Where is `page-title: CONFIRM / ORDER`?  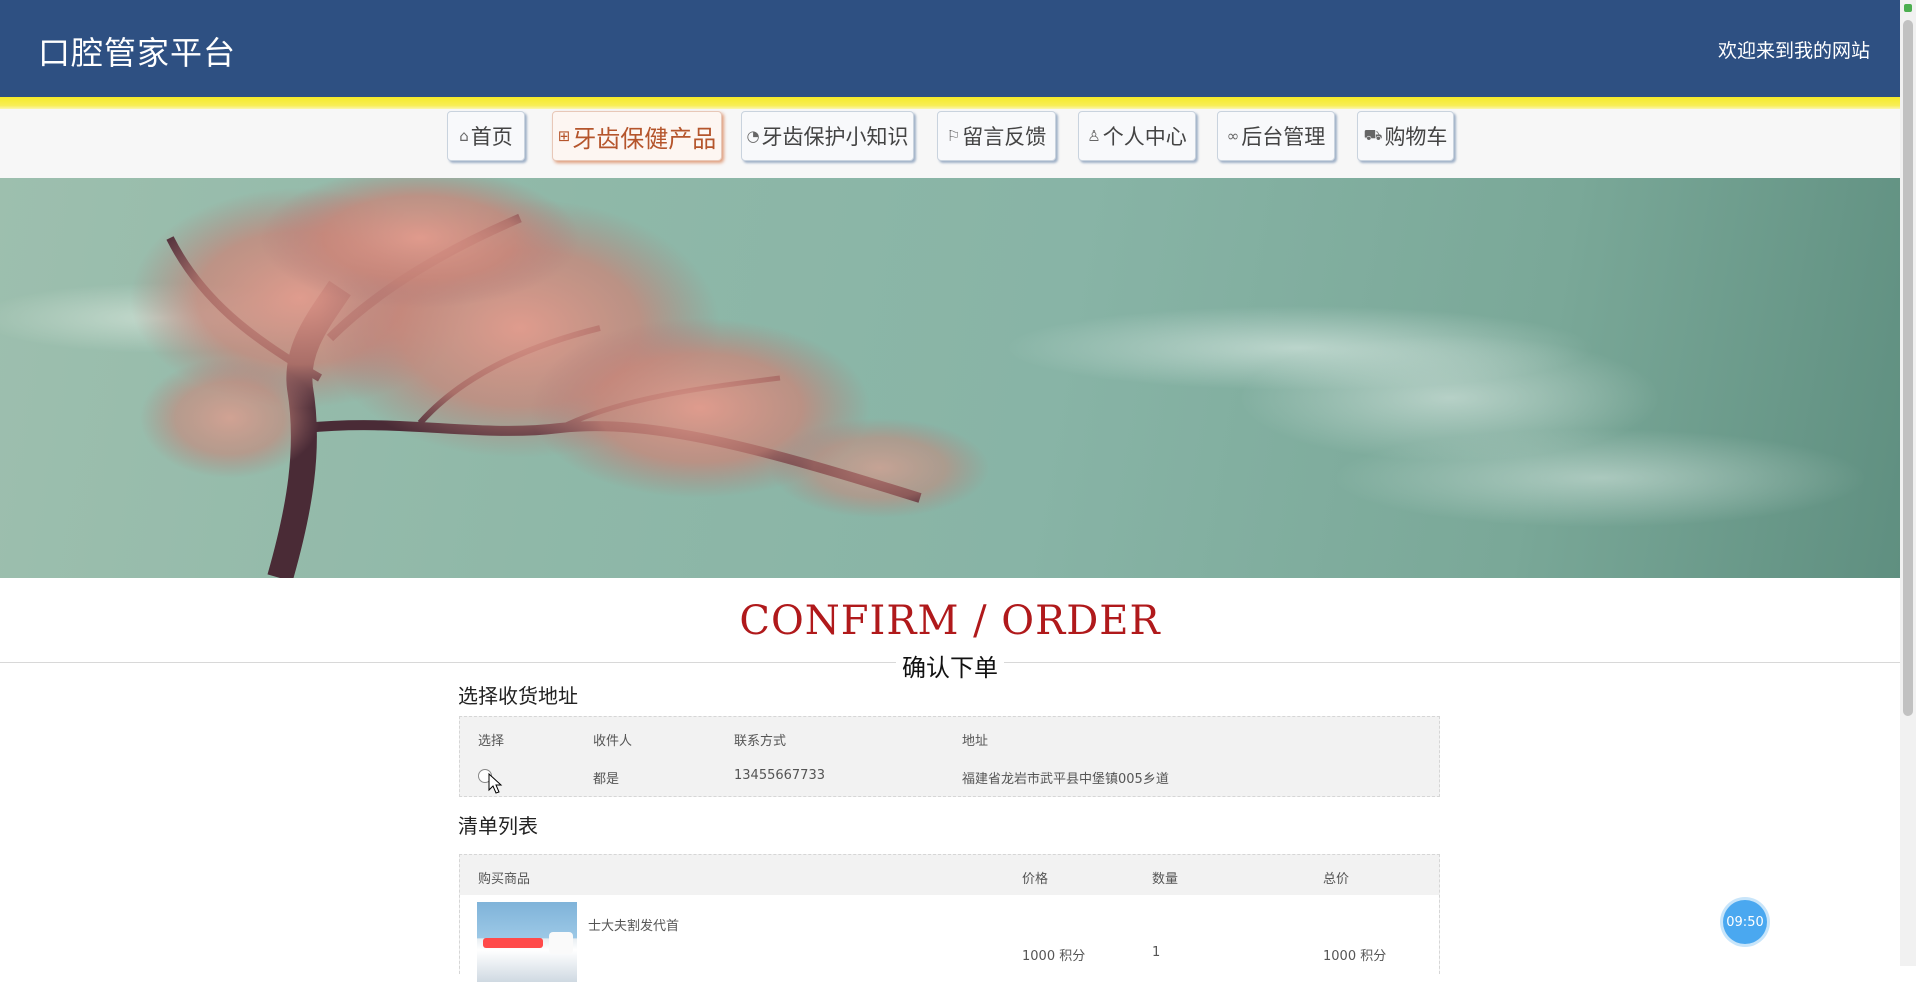 page-title: CONFIRM / ORDER is located at coordinates (950, 621).